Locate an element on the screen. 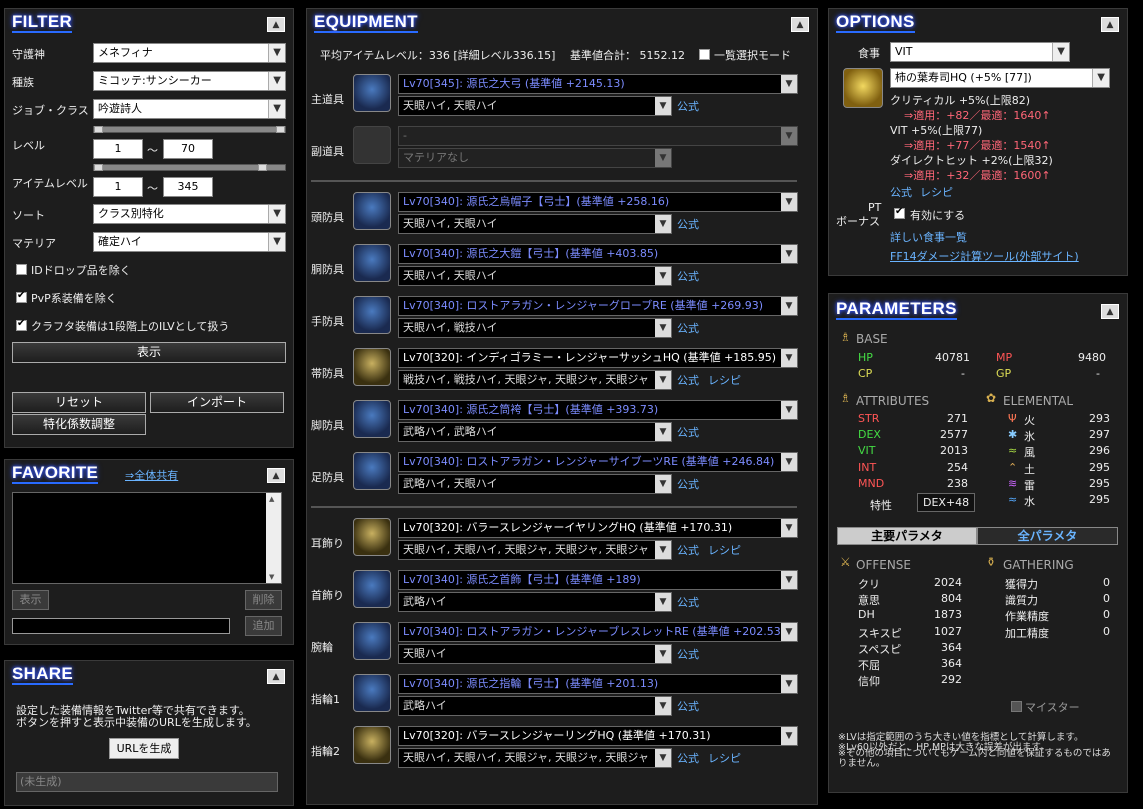 This screenshot has width=1143, height=809. element-label: 風 is located at coordinates (1029, 453).